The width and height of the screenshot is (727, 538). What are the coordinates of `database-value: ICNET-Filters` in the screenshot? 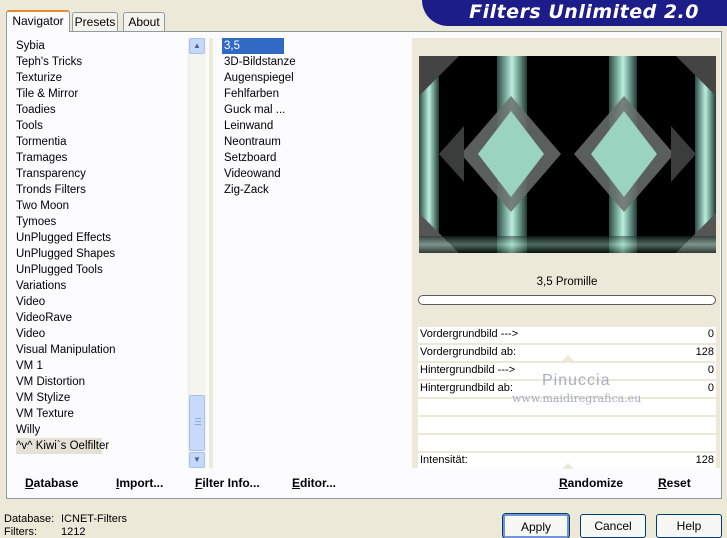 It's located at (94, 519).